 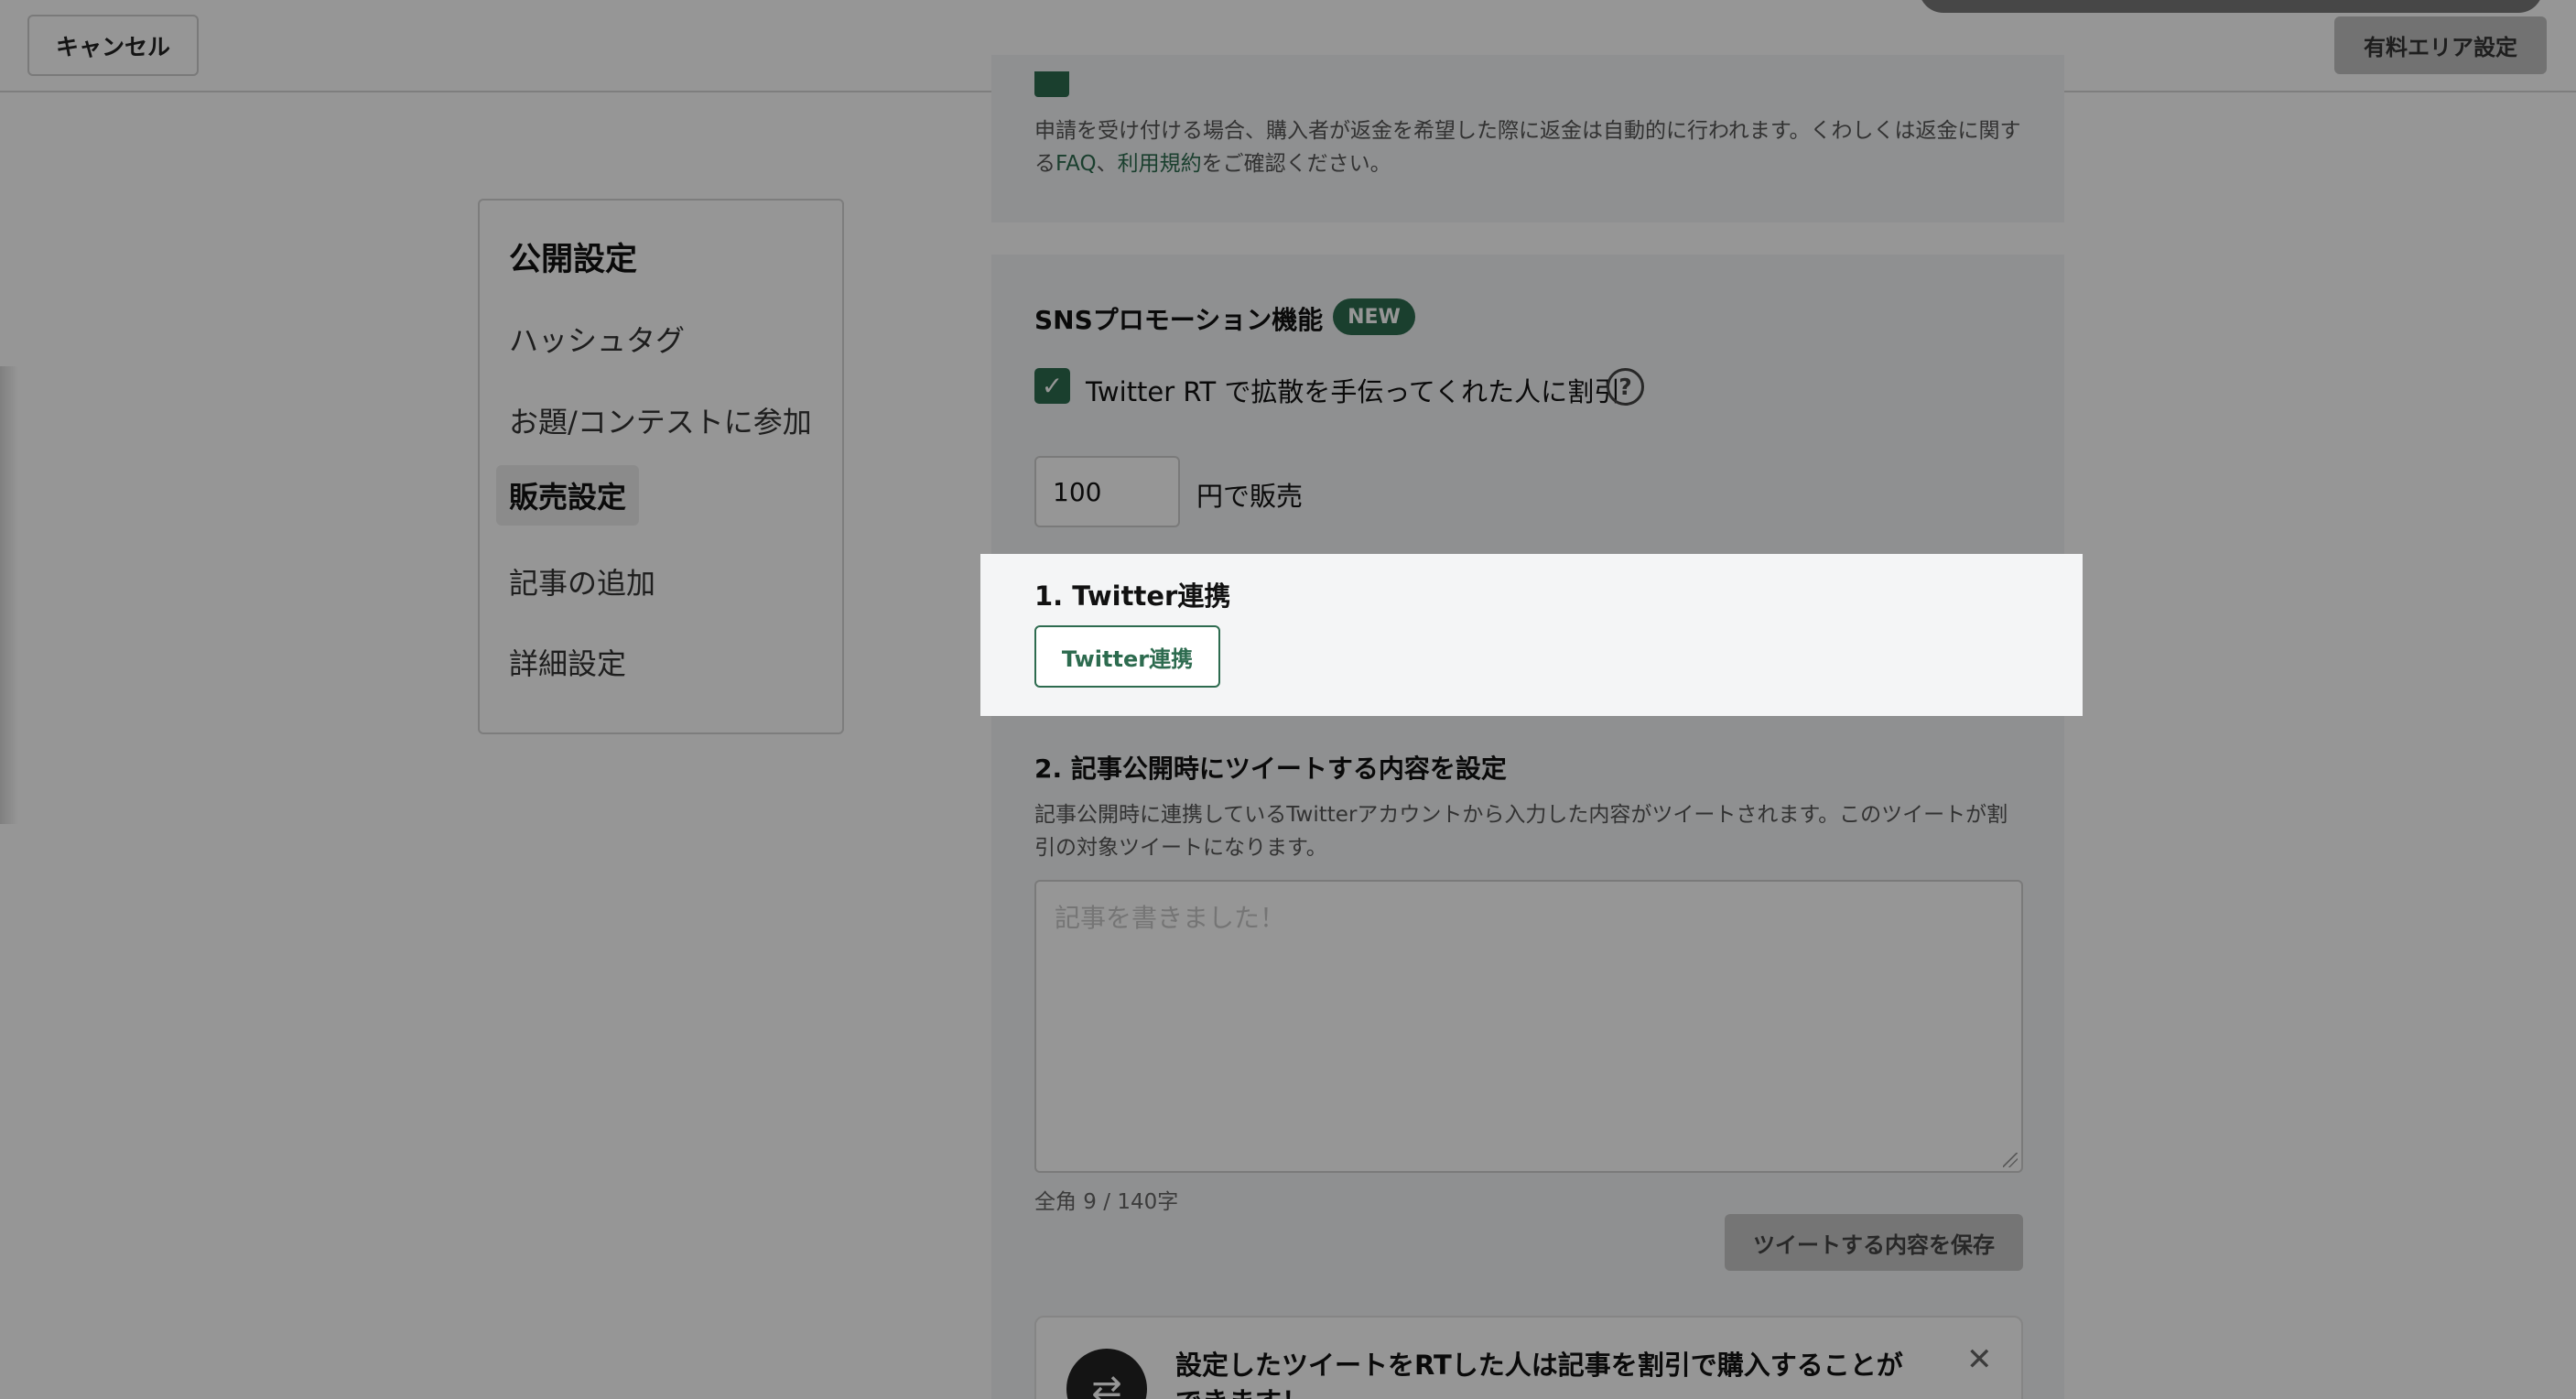 What do you see at coordinates (2231, 6) in the screenshot?
I see `top-toast-bar` at bounding box center [2231, 6].